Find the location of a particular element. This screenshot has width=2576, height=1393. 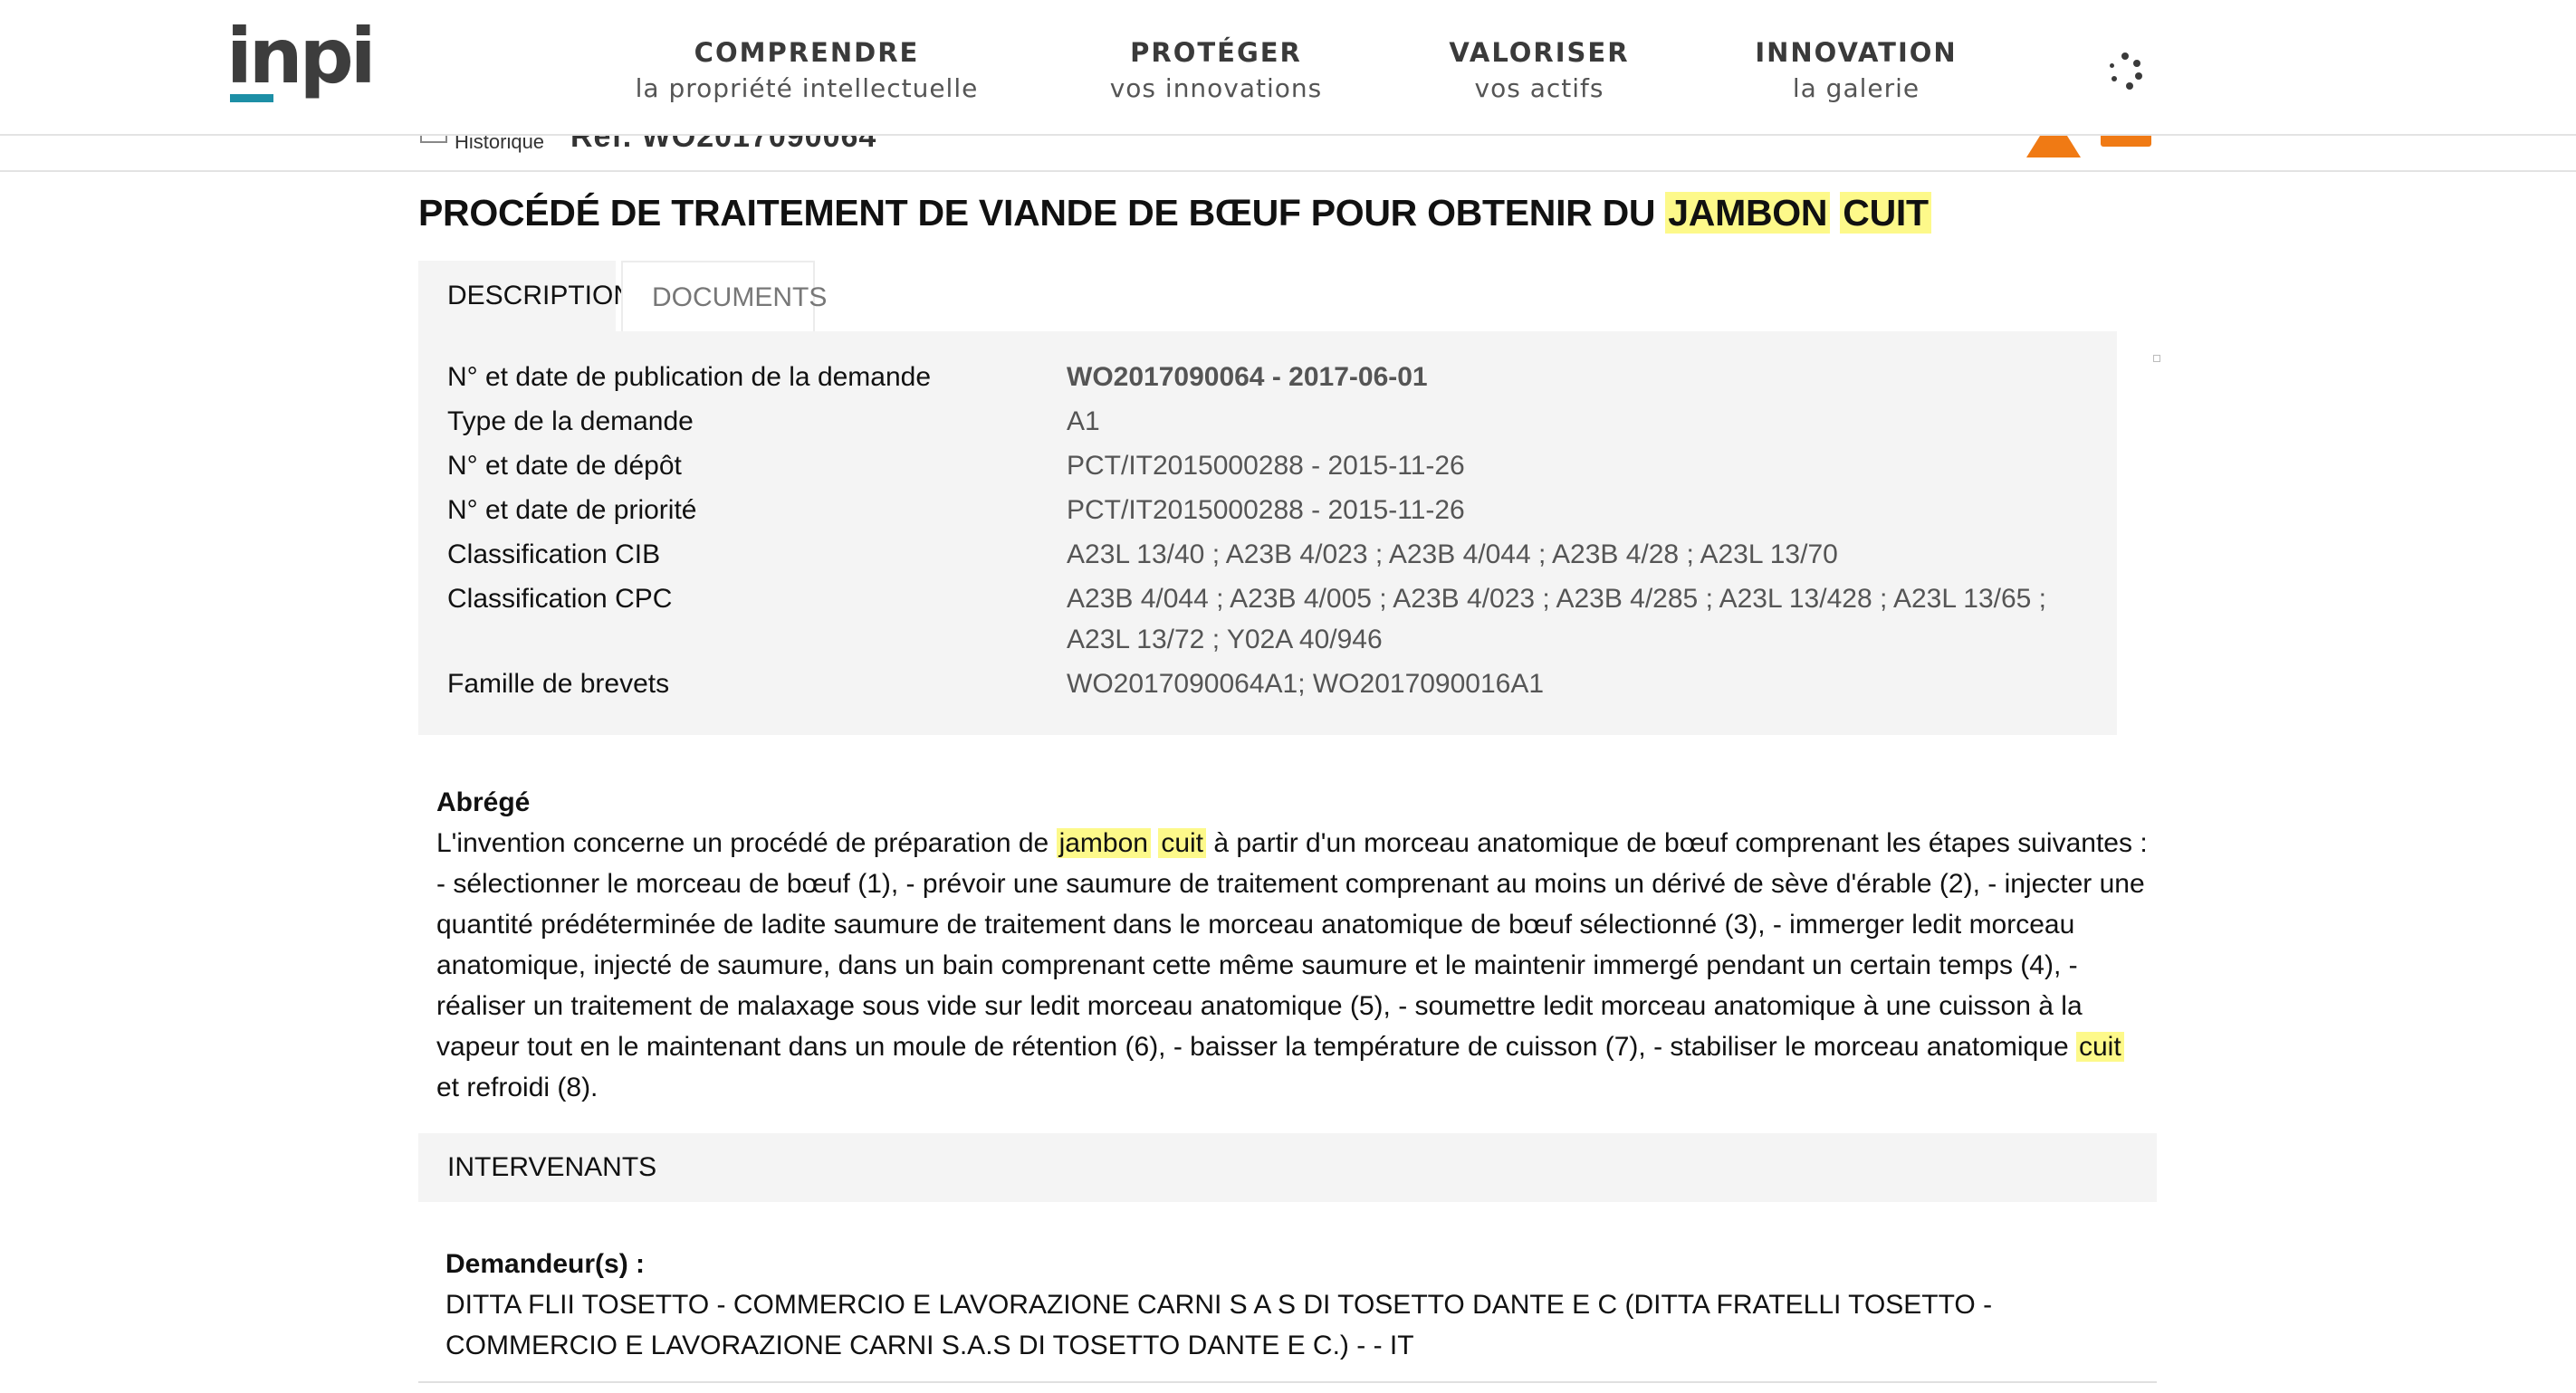

logo-accent-bar is located at coordinates (251, 98).